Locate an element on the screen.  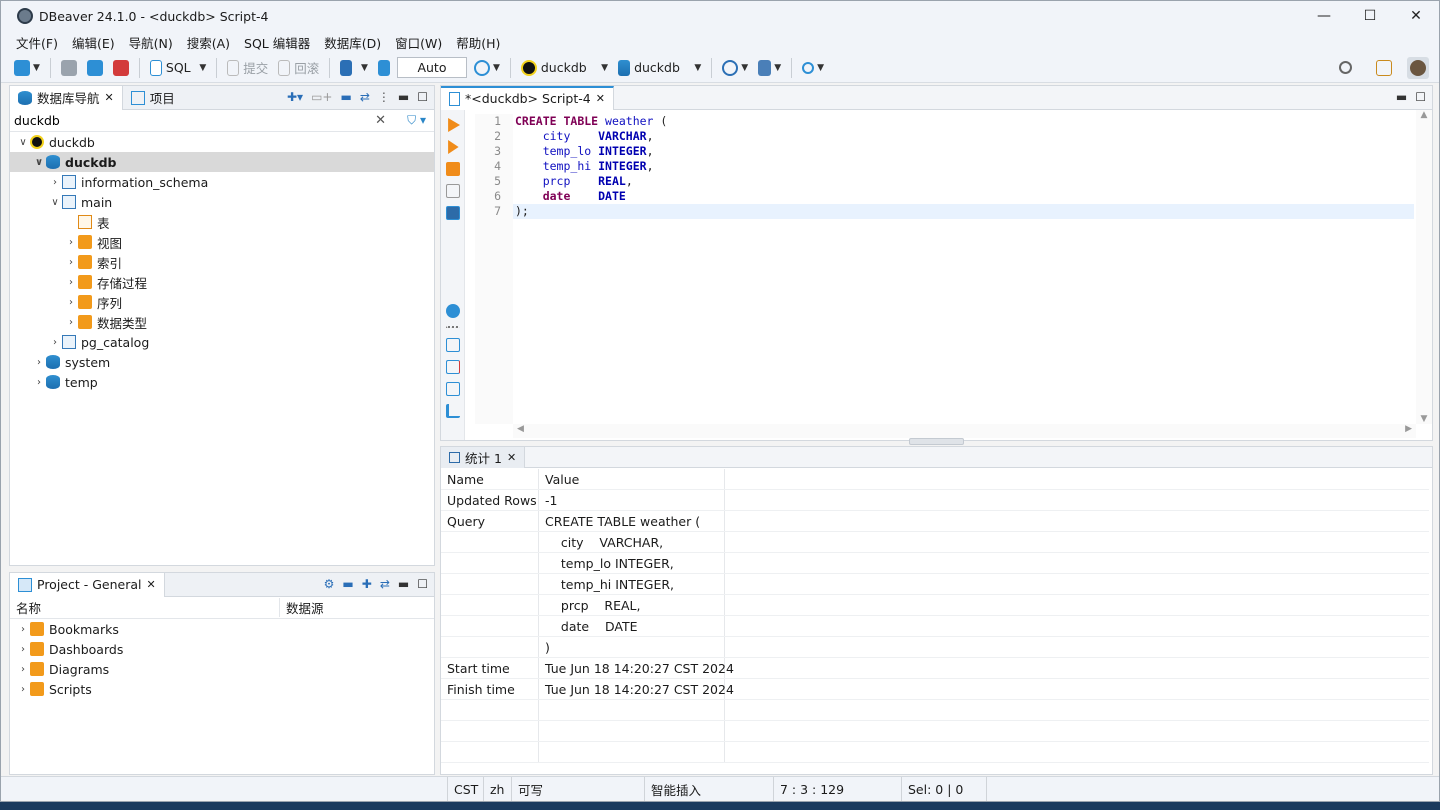
menu-edit: 编辑(E) is located at coordinates (93, 42).